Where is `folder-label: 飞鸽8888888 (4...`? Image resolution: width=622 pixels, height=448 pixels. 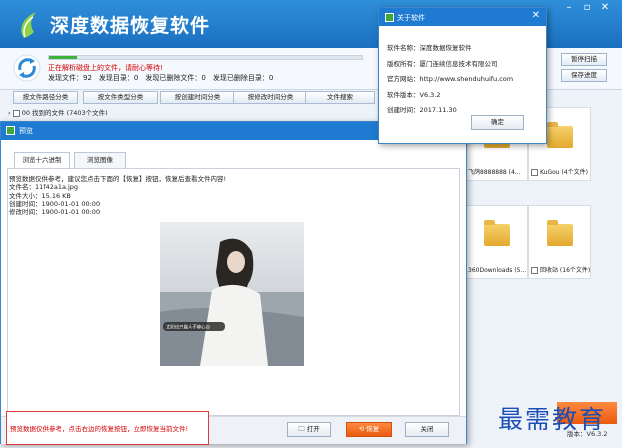 folder-label: 飞鸽8888888 (4... is located at coordinates (494, 172).